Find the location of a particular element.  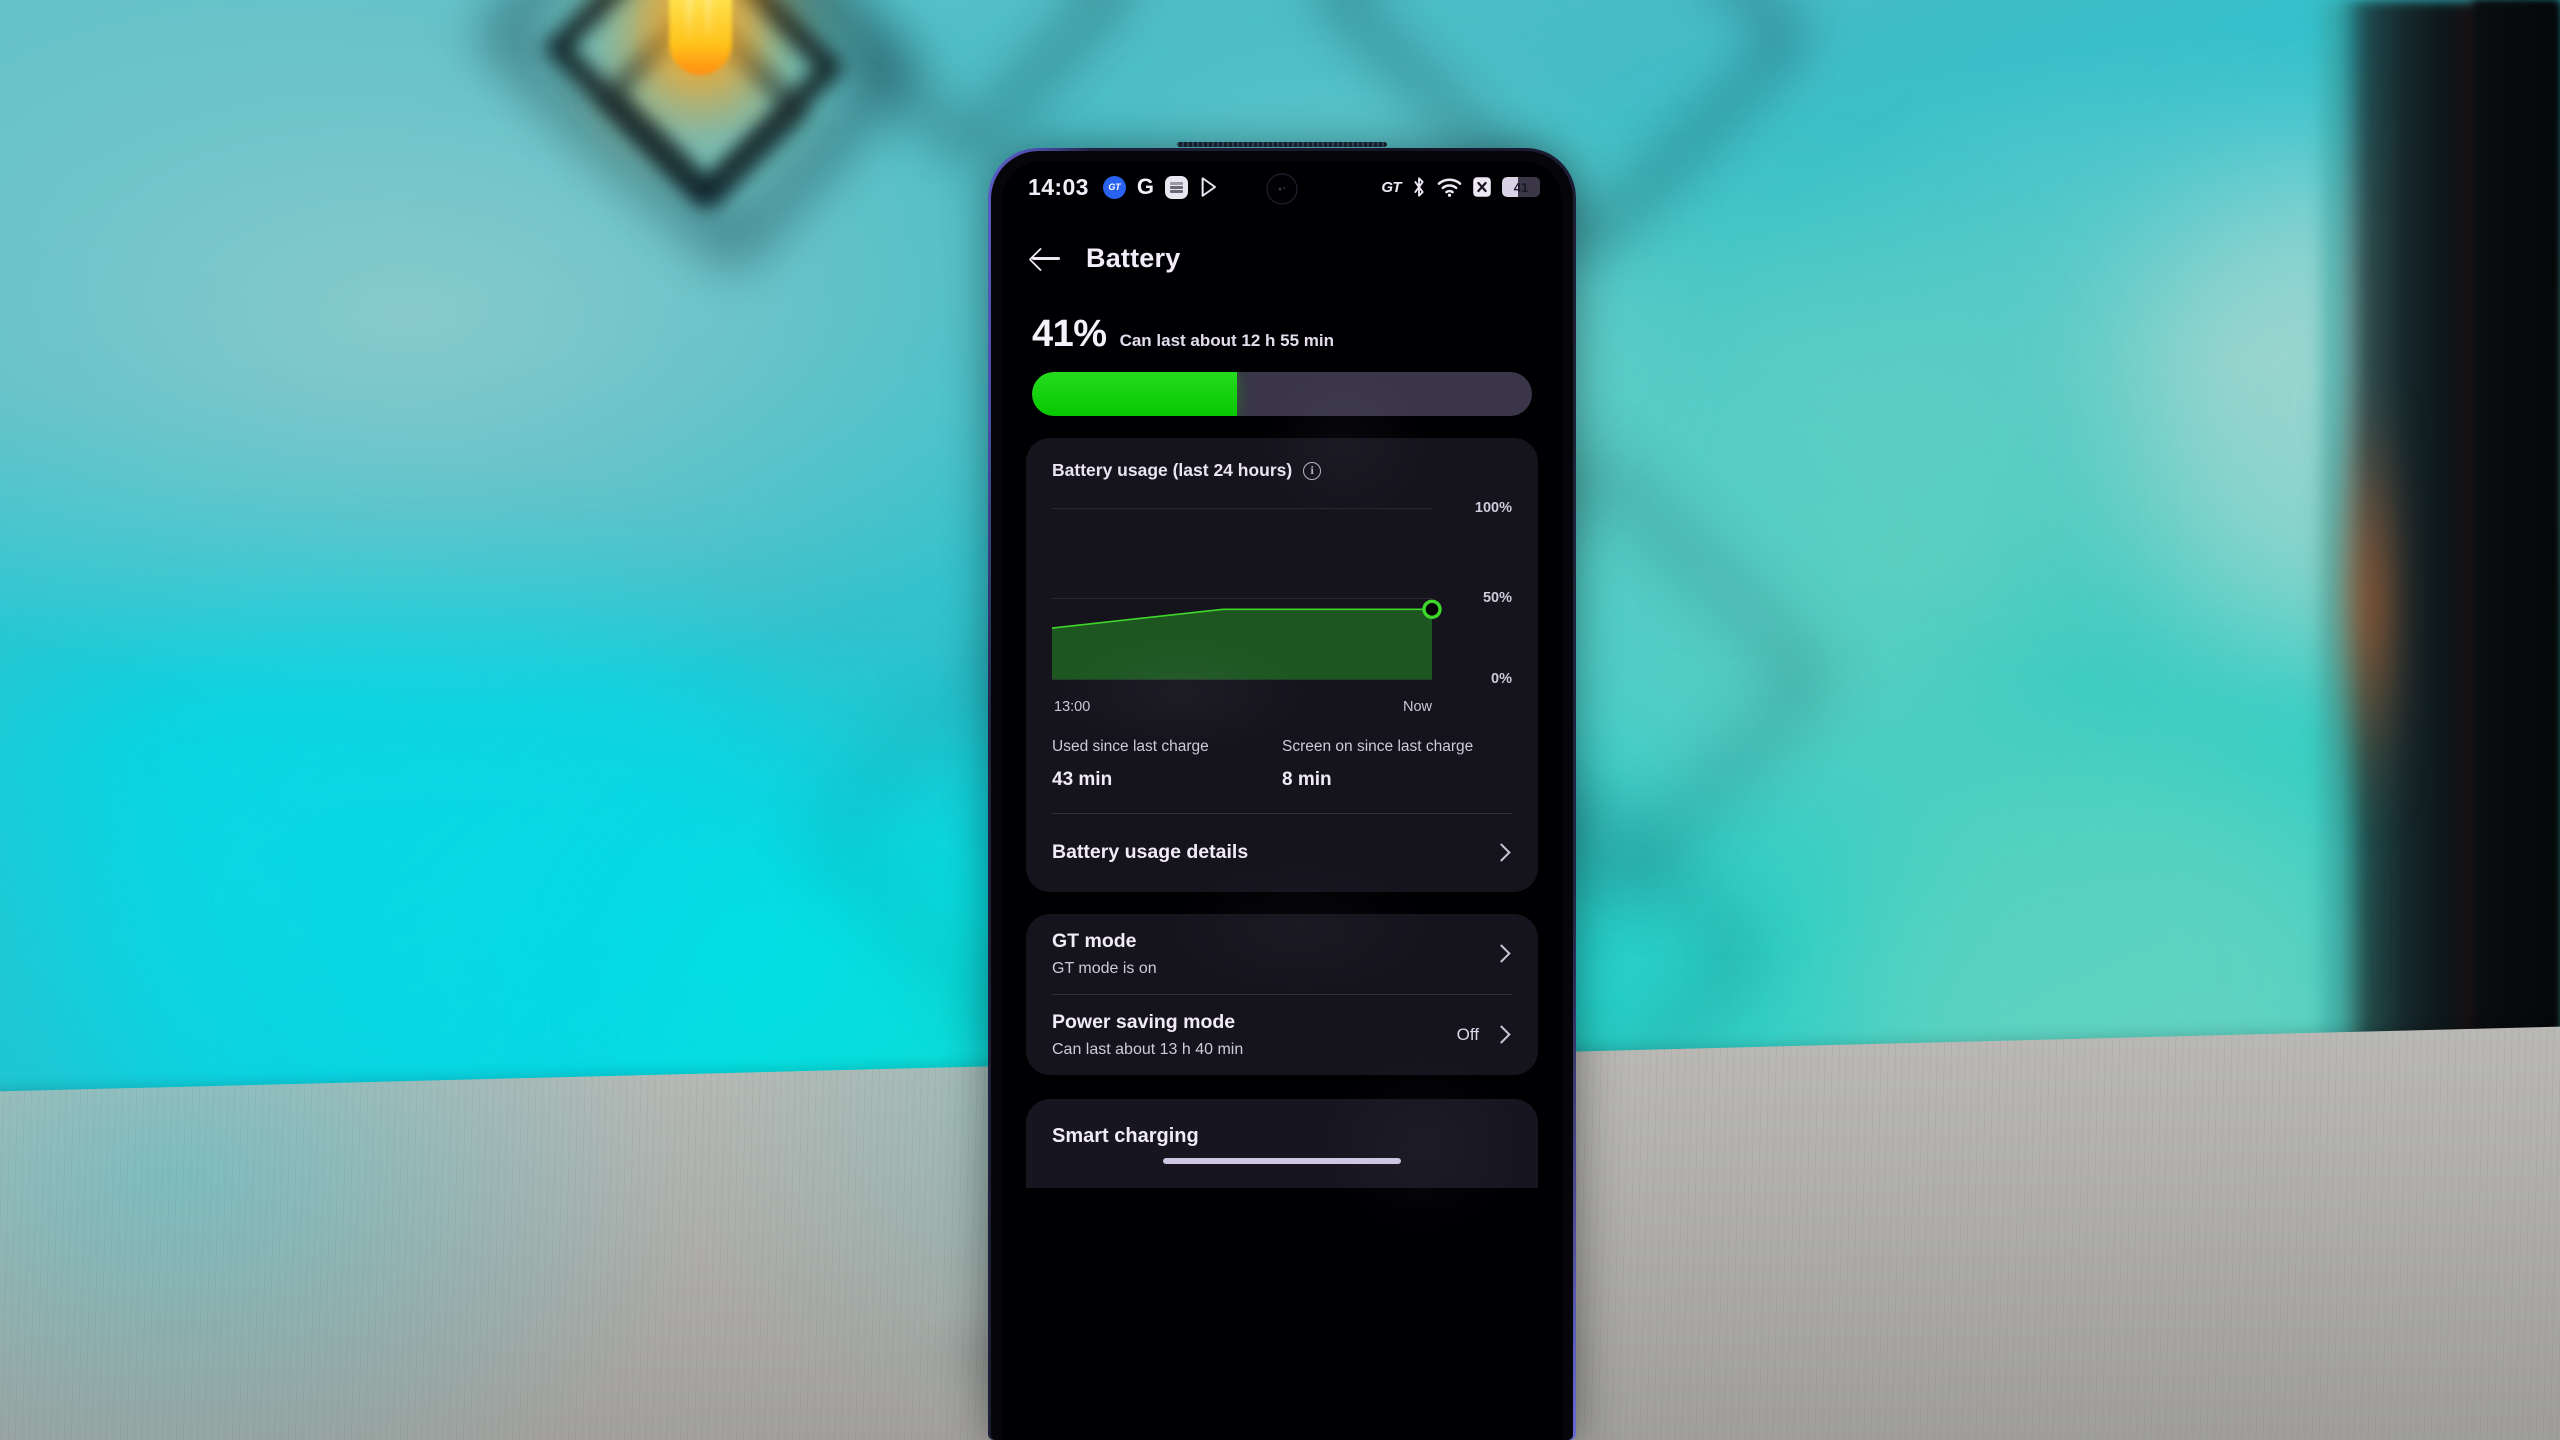

light-bulb-icon is located at coordinates (701, 37).